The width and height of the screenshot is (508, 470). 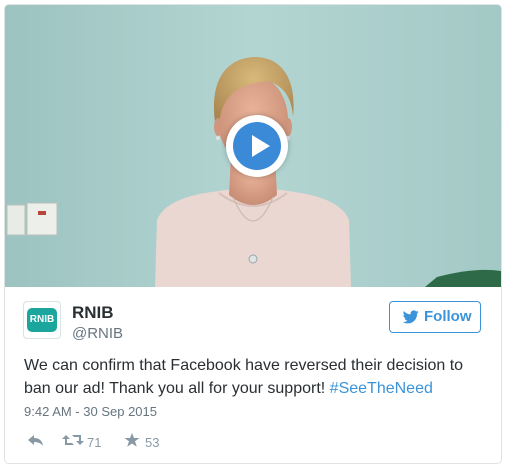 What do you see at coordinates (253, 442) in the screenshot?
I see `tweet-actions: 71 53` at bounding box center [253, 442].